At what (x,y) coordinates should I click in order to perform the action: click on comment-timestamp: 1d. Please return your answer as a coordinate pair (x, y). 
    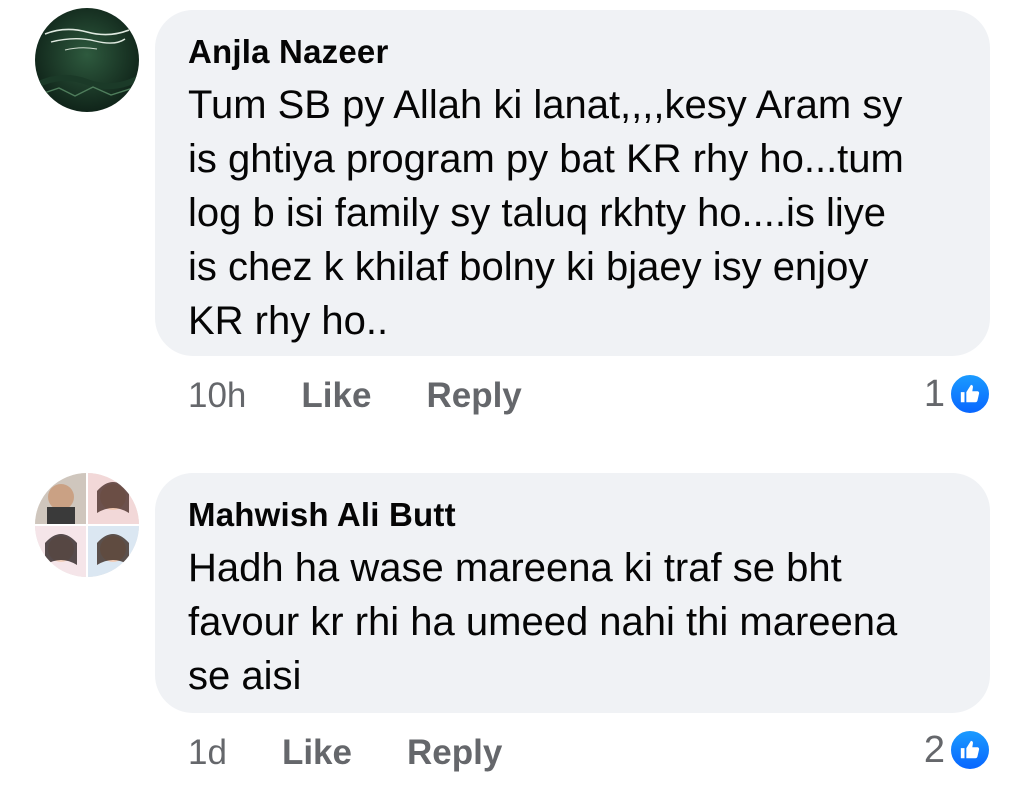
    Looking at the image, I should click on (207, 753).